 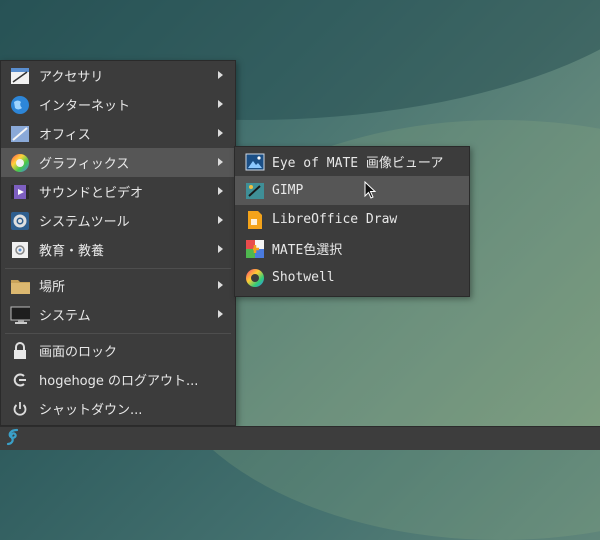 I want to click on places-folder-icon, so click(x=20, y=286).